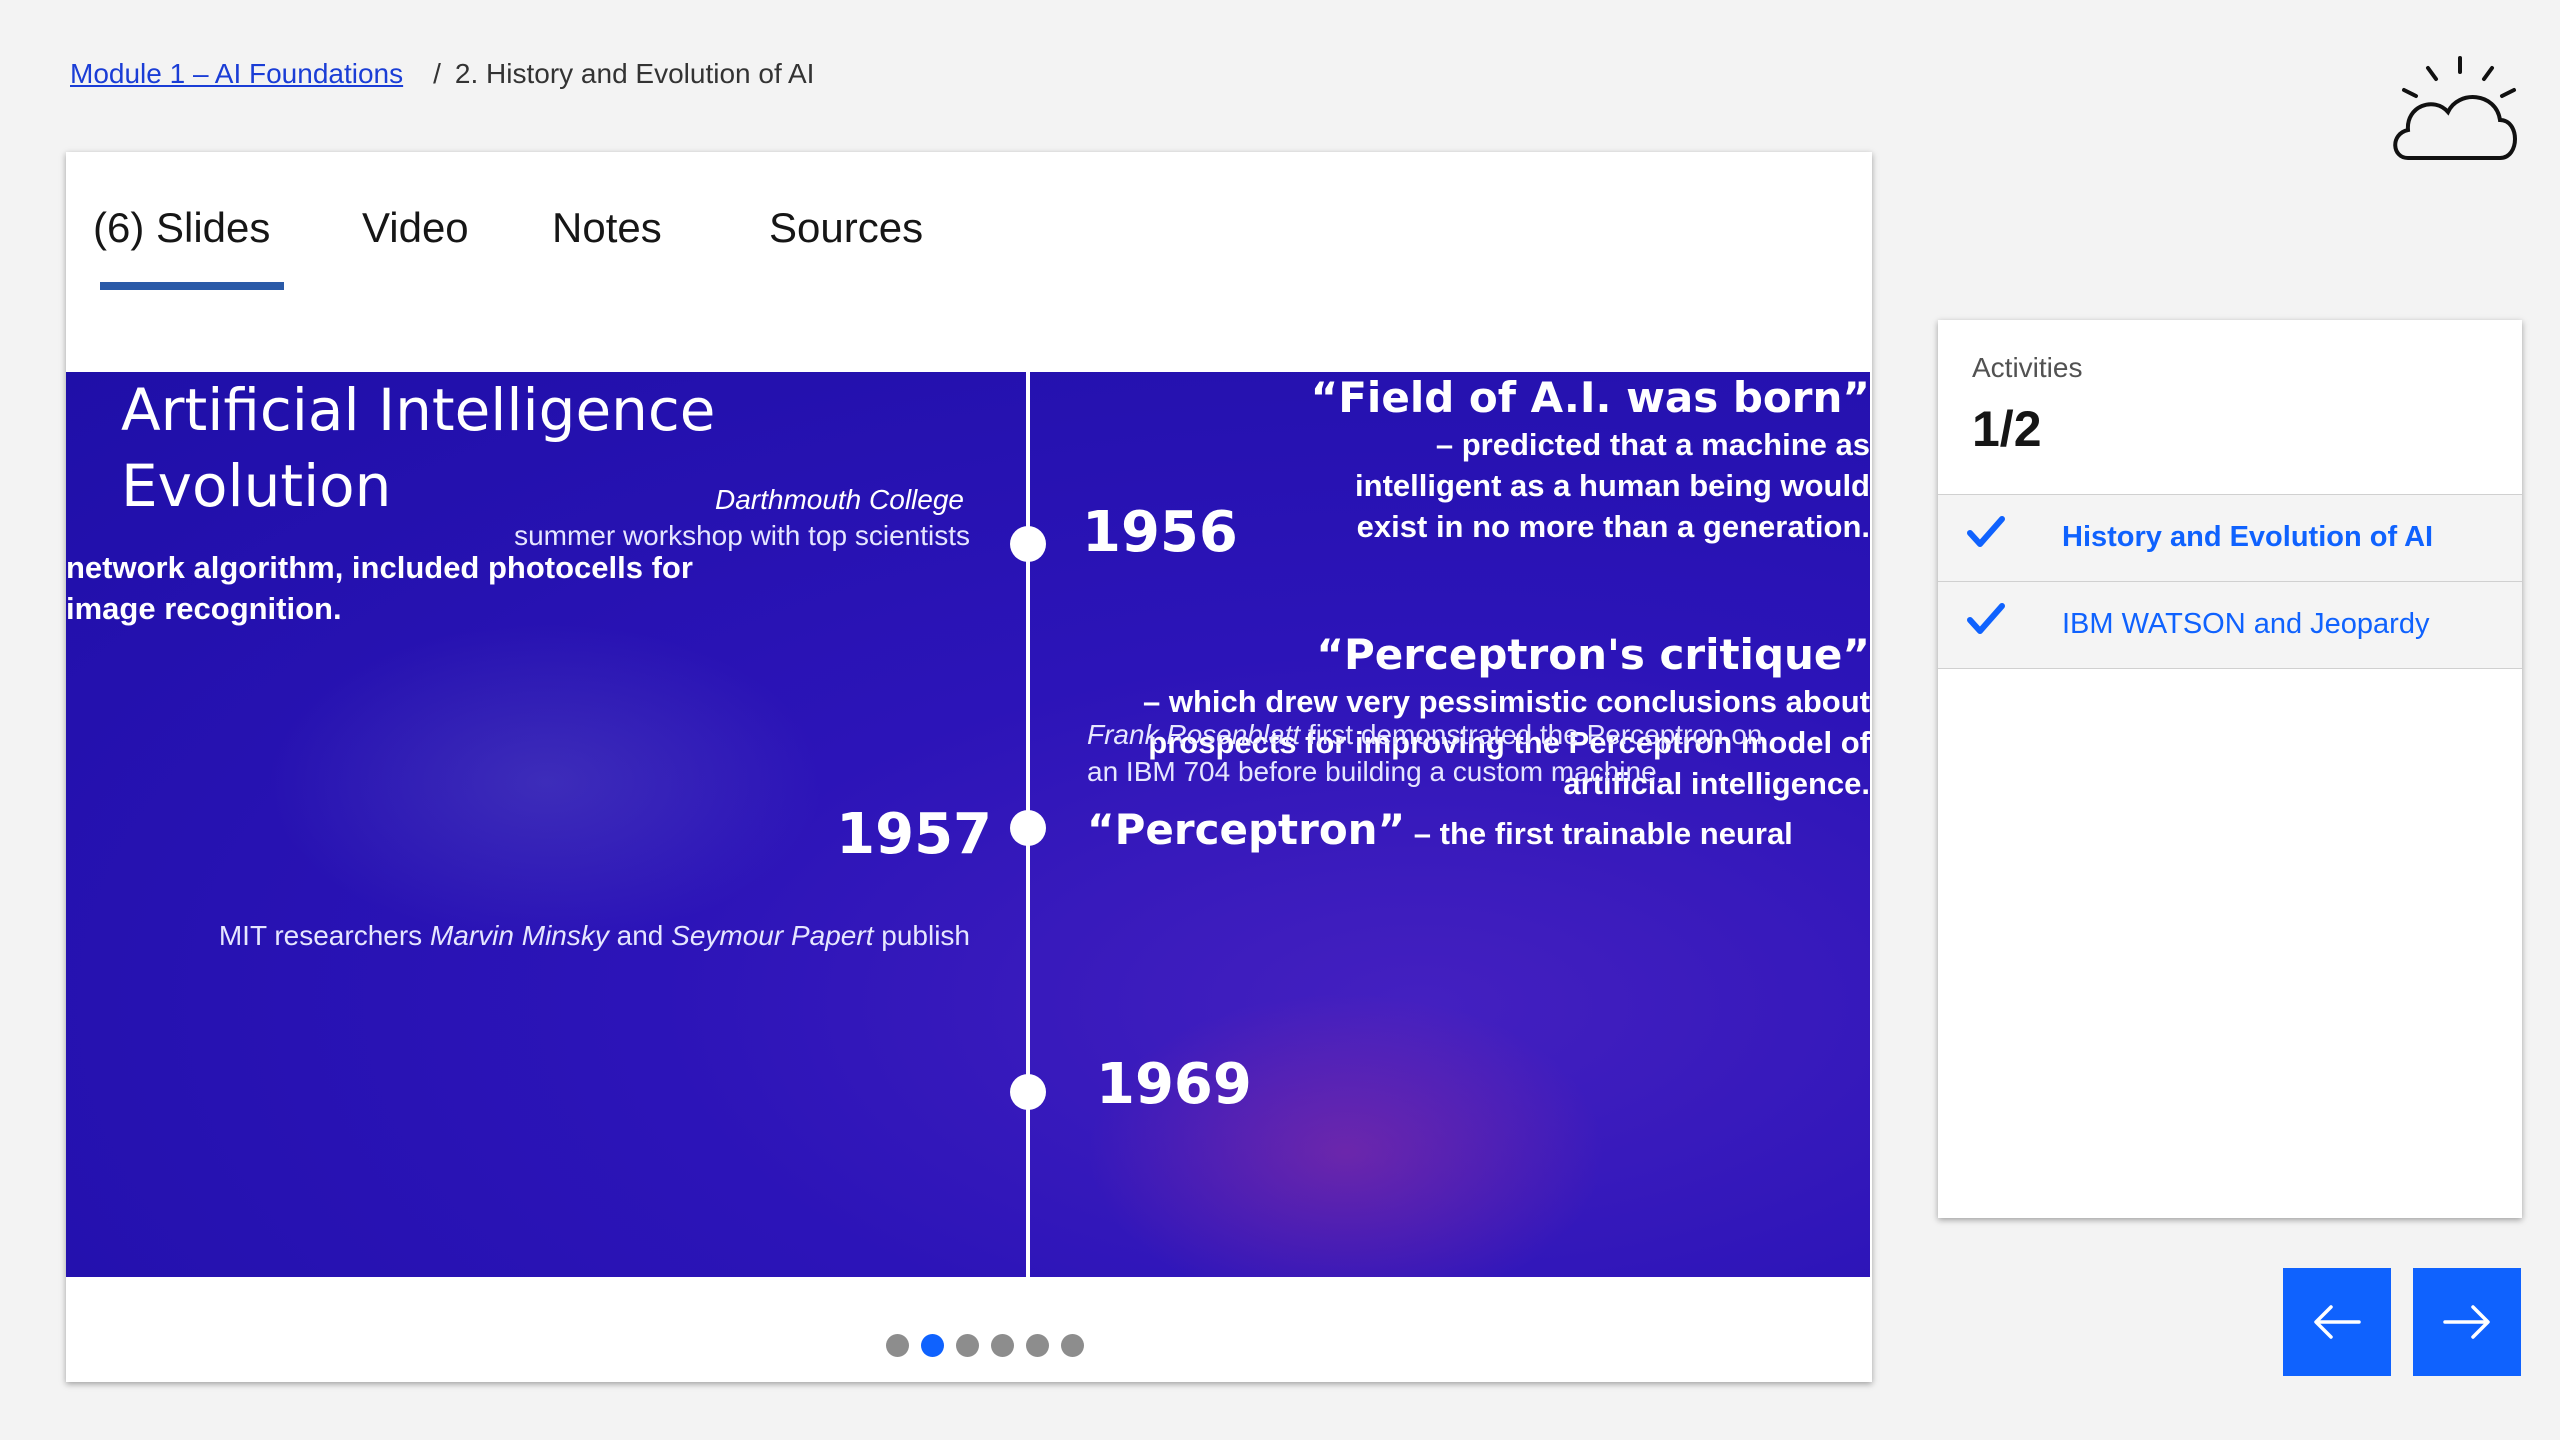 The height and width of the screenshot is (1440, 2560). Describe the element at coordinates (1028, 828) in the screenshot. I see `timeline-dot-1957` at that location.